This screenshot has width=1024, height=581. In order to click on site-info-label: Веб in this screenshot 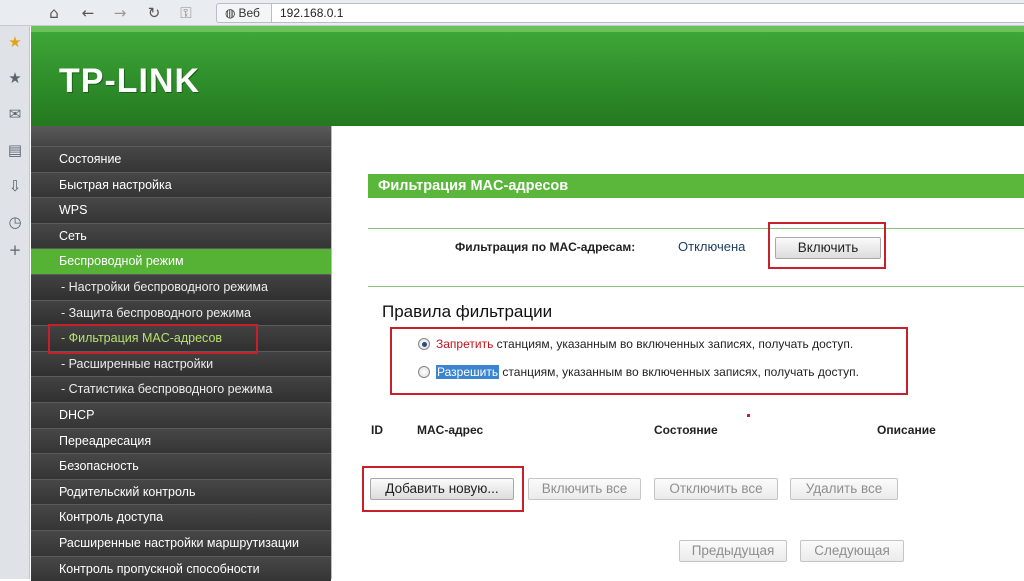, I will do `click(248, 13)`.